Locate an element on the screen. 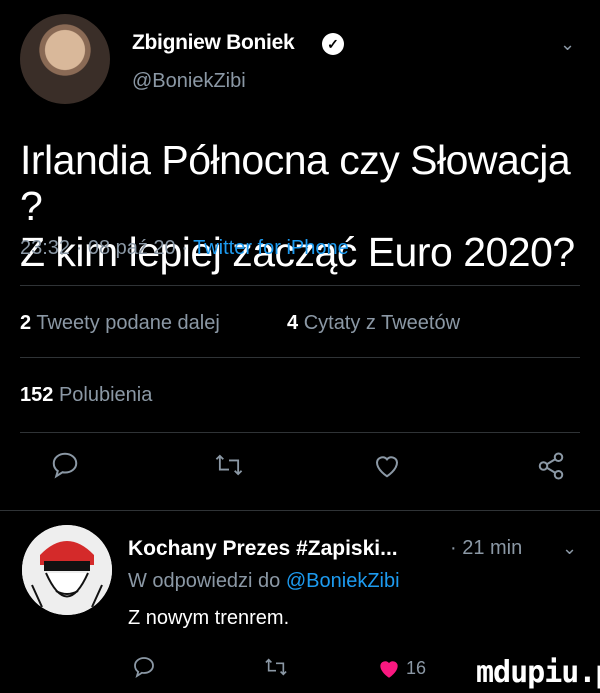  retweets-count: 2 is located at coordinates (26, 323).